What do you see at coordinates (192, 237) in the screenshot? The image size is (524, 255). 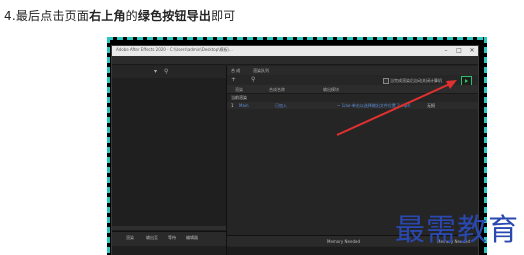 I see `footer-label: 编辑器` at bounding box center [192, 237].